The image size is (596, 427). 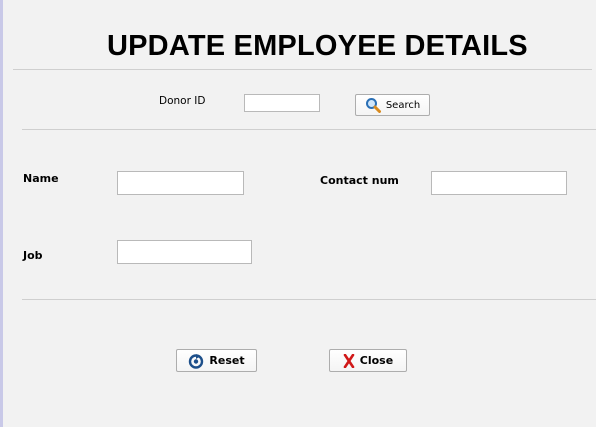 What do you see at coordinates (302, 69) in the screenshot?
I see `header-divider` at bounding box center [302, 69].